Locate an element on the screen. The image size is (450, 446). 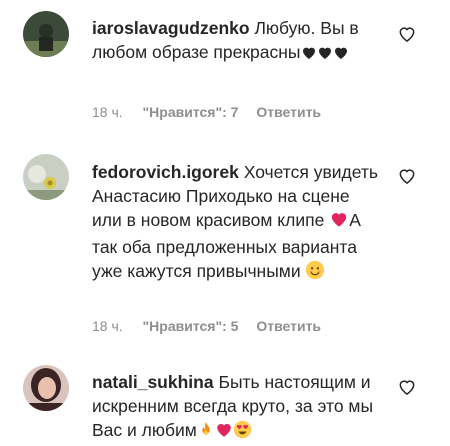
smiling-face-icon is located at coordinates (315, 273).